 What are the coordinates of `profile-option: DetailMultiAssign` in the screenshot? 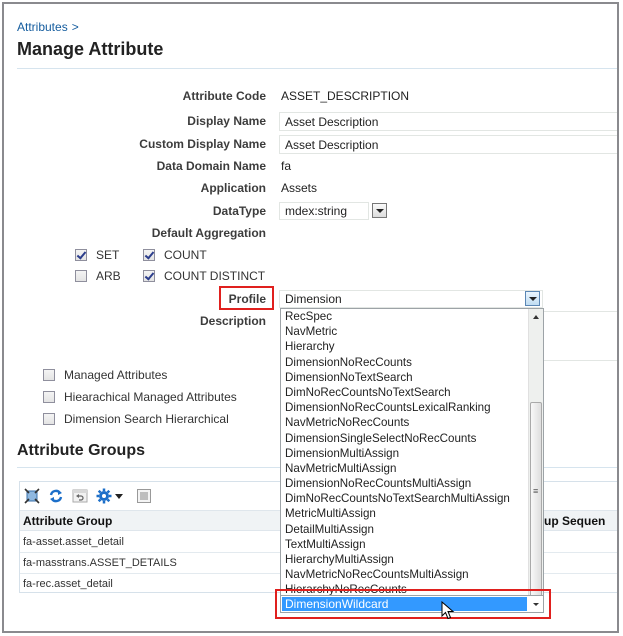 It's located at (405, 529).